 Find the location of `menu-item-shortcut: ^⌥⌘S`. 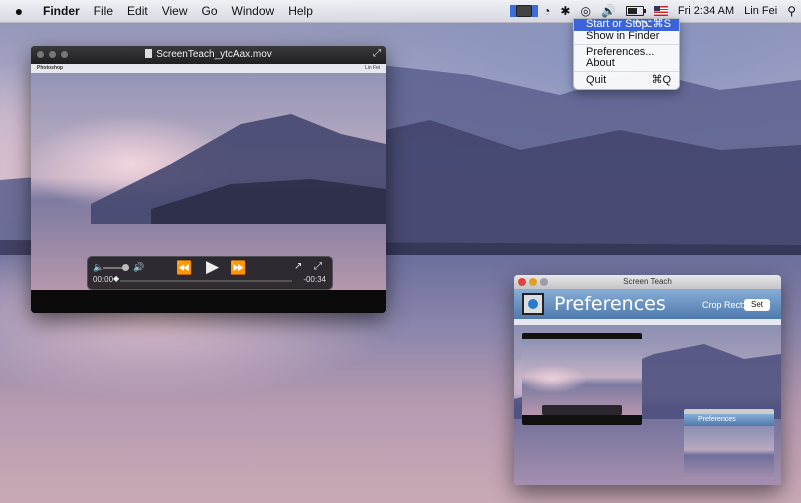

menu-item-shortcut: ^⌥⌘S is located at coordinates (652, 24).